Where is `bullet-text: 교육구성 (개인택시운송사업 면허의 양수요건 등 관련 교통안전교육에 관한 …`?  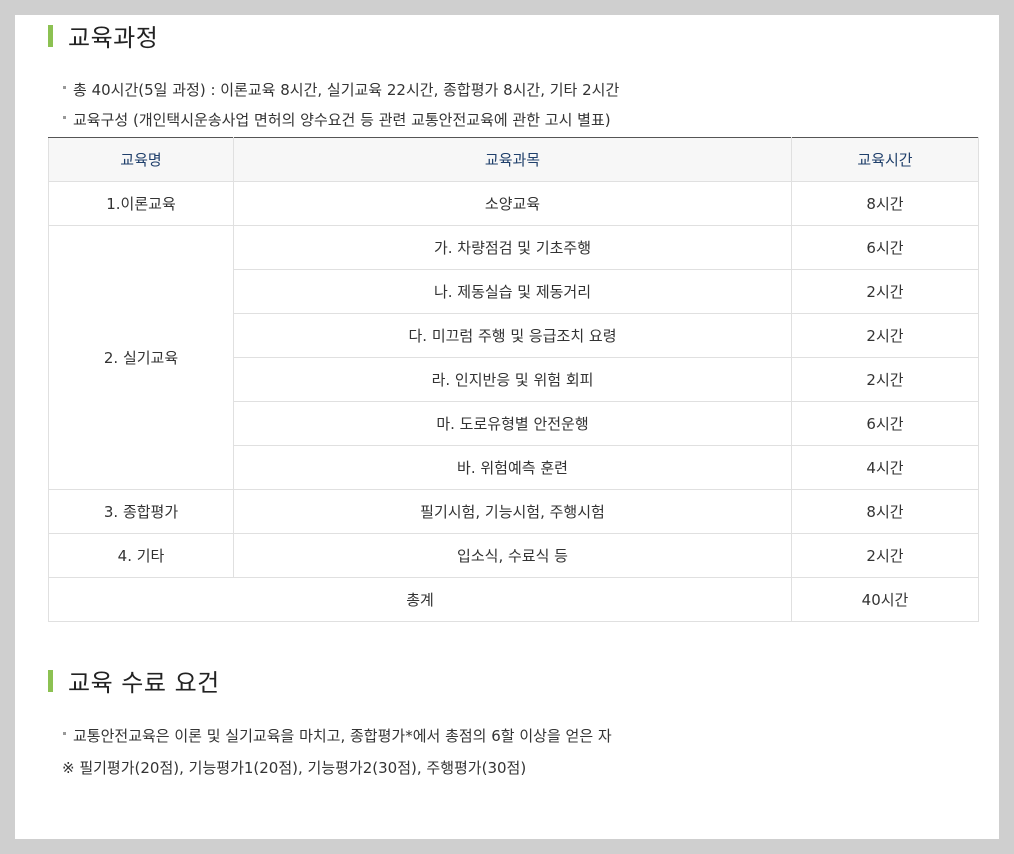 bullet-text: 교육구성 (개인택시운송사업 면허의 양수요건 등 관련 교통안전교육에 관한 … is located at coordinates (342, 120).